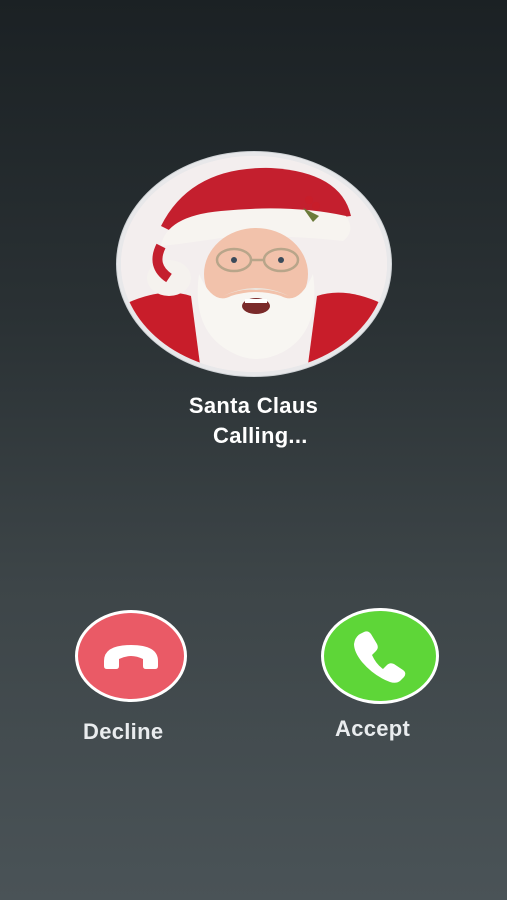 The width and height of the screenshot is (507, 900). What do you see at coordinates (123, 731) in the screenshot?
I see `decline-label: Decline` at bounding box center [123, 731].